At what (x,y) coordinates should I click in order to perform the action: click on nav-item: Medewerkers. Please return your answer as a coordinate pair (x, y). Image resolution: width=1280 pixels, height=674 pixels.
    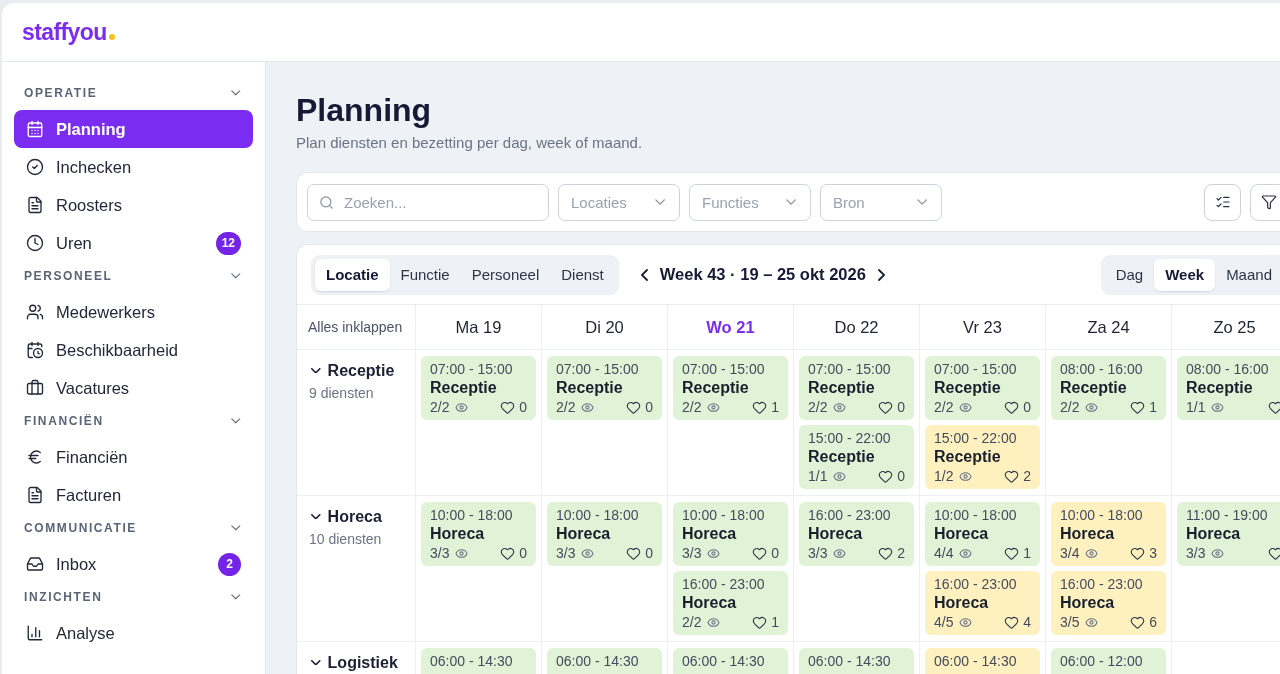
    Looking at the image, I should click on (133, 312).